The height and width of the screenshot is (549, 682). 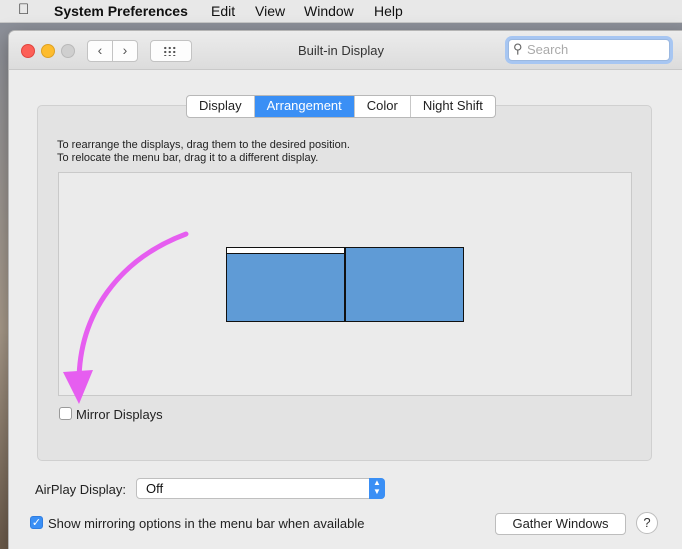 I want to click on close-button, so click(x=28, y=51).